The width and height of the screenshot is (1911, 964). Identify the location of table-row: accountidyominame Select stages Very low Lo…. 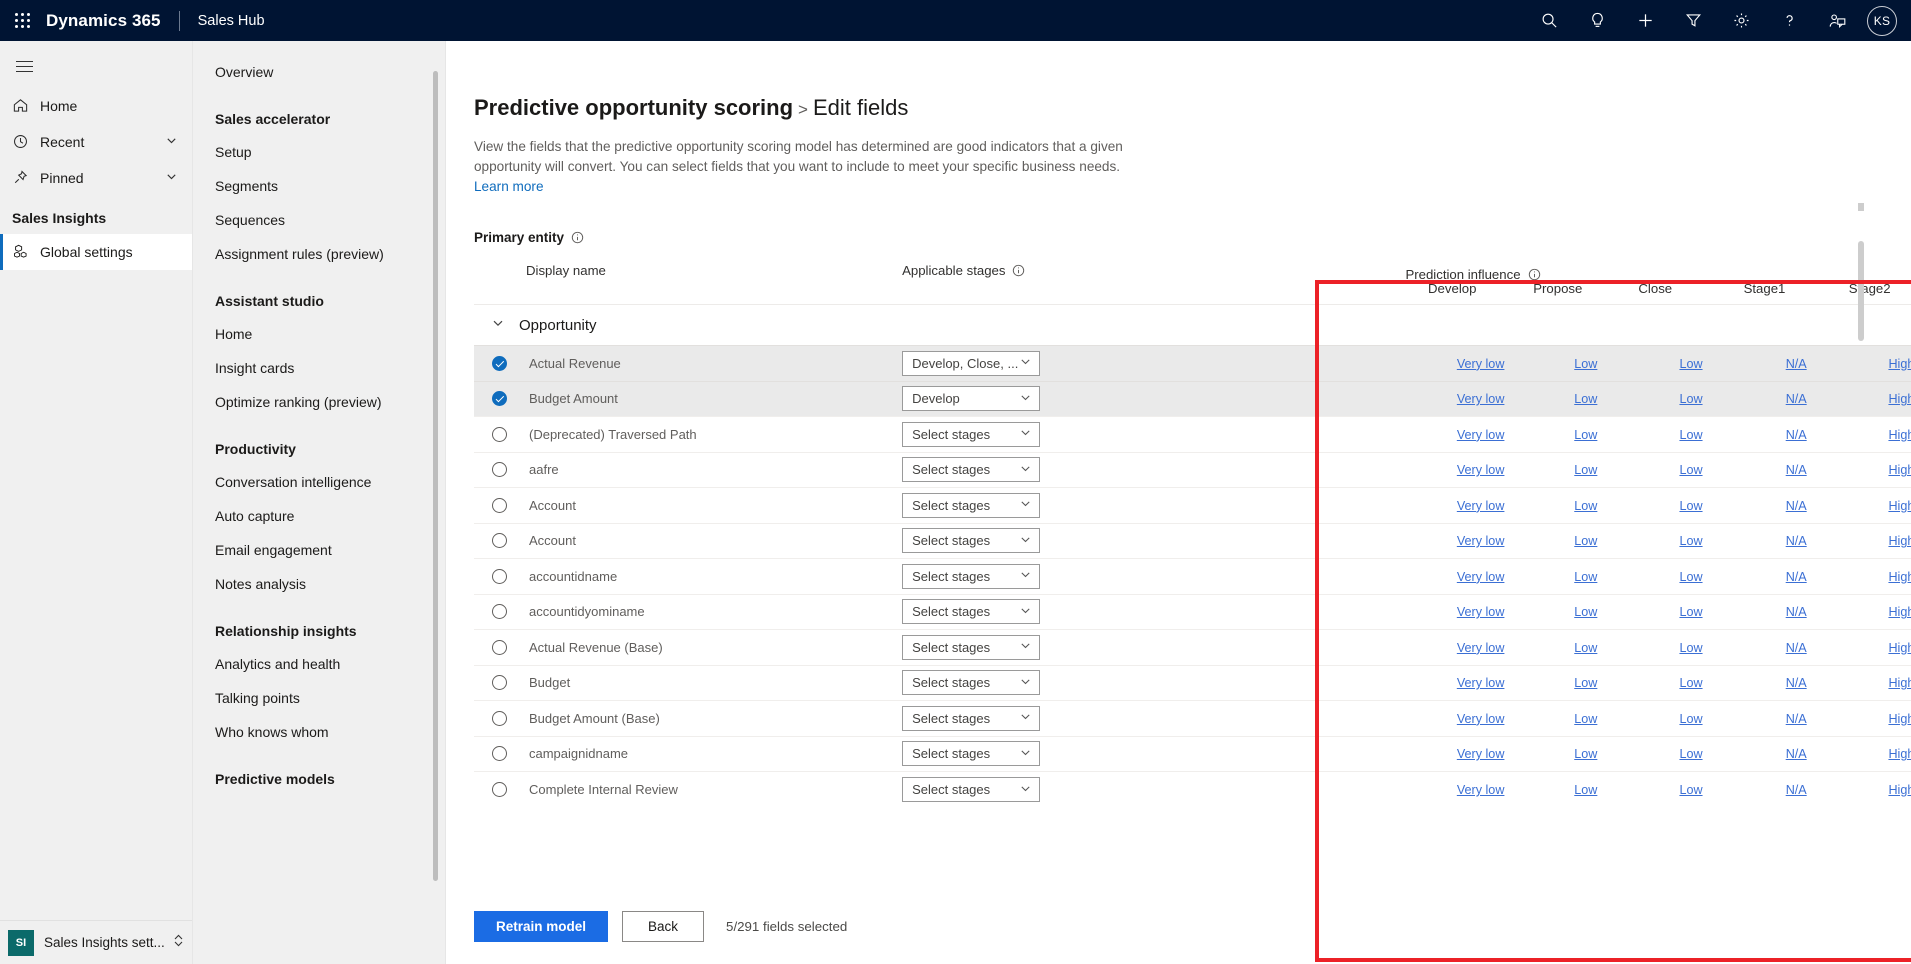
(1192, 611).